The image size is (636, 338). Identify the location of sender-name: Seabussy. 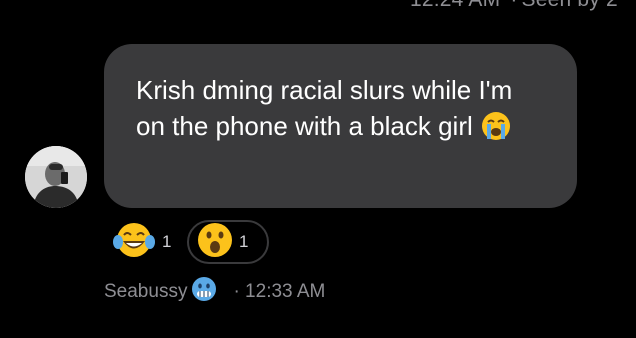
(145, 292).